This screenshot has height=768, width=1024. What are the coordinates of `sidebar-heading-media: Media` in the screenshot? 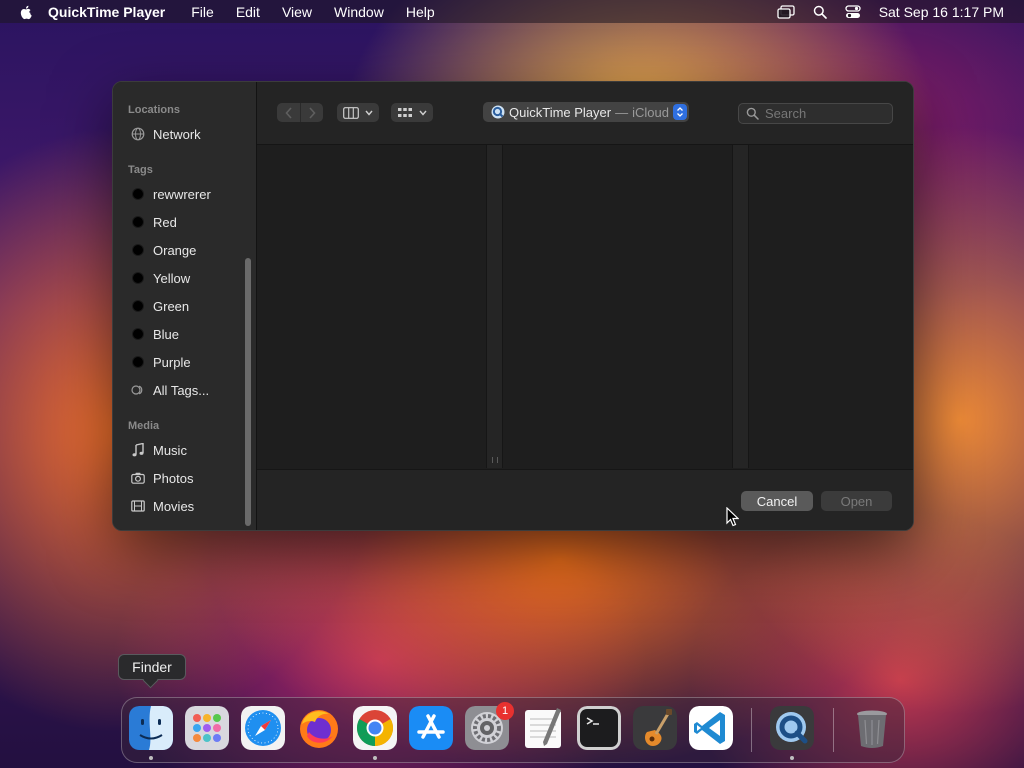 It's located at (144, 426).